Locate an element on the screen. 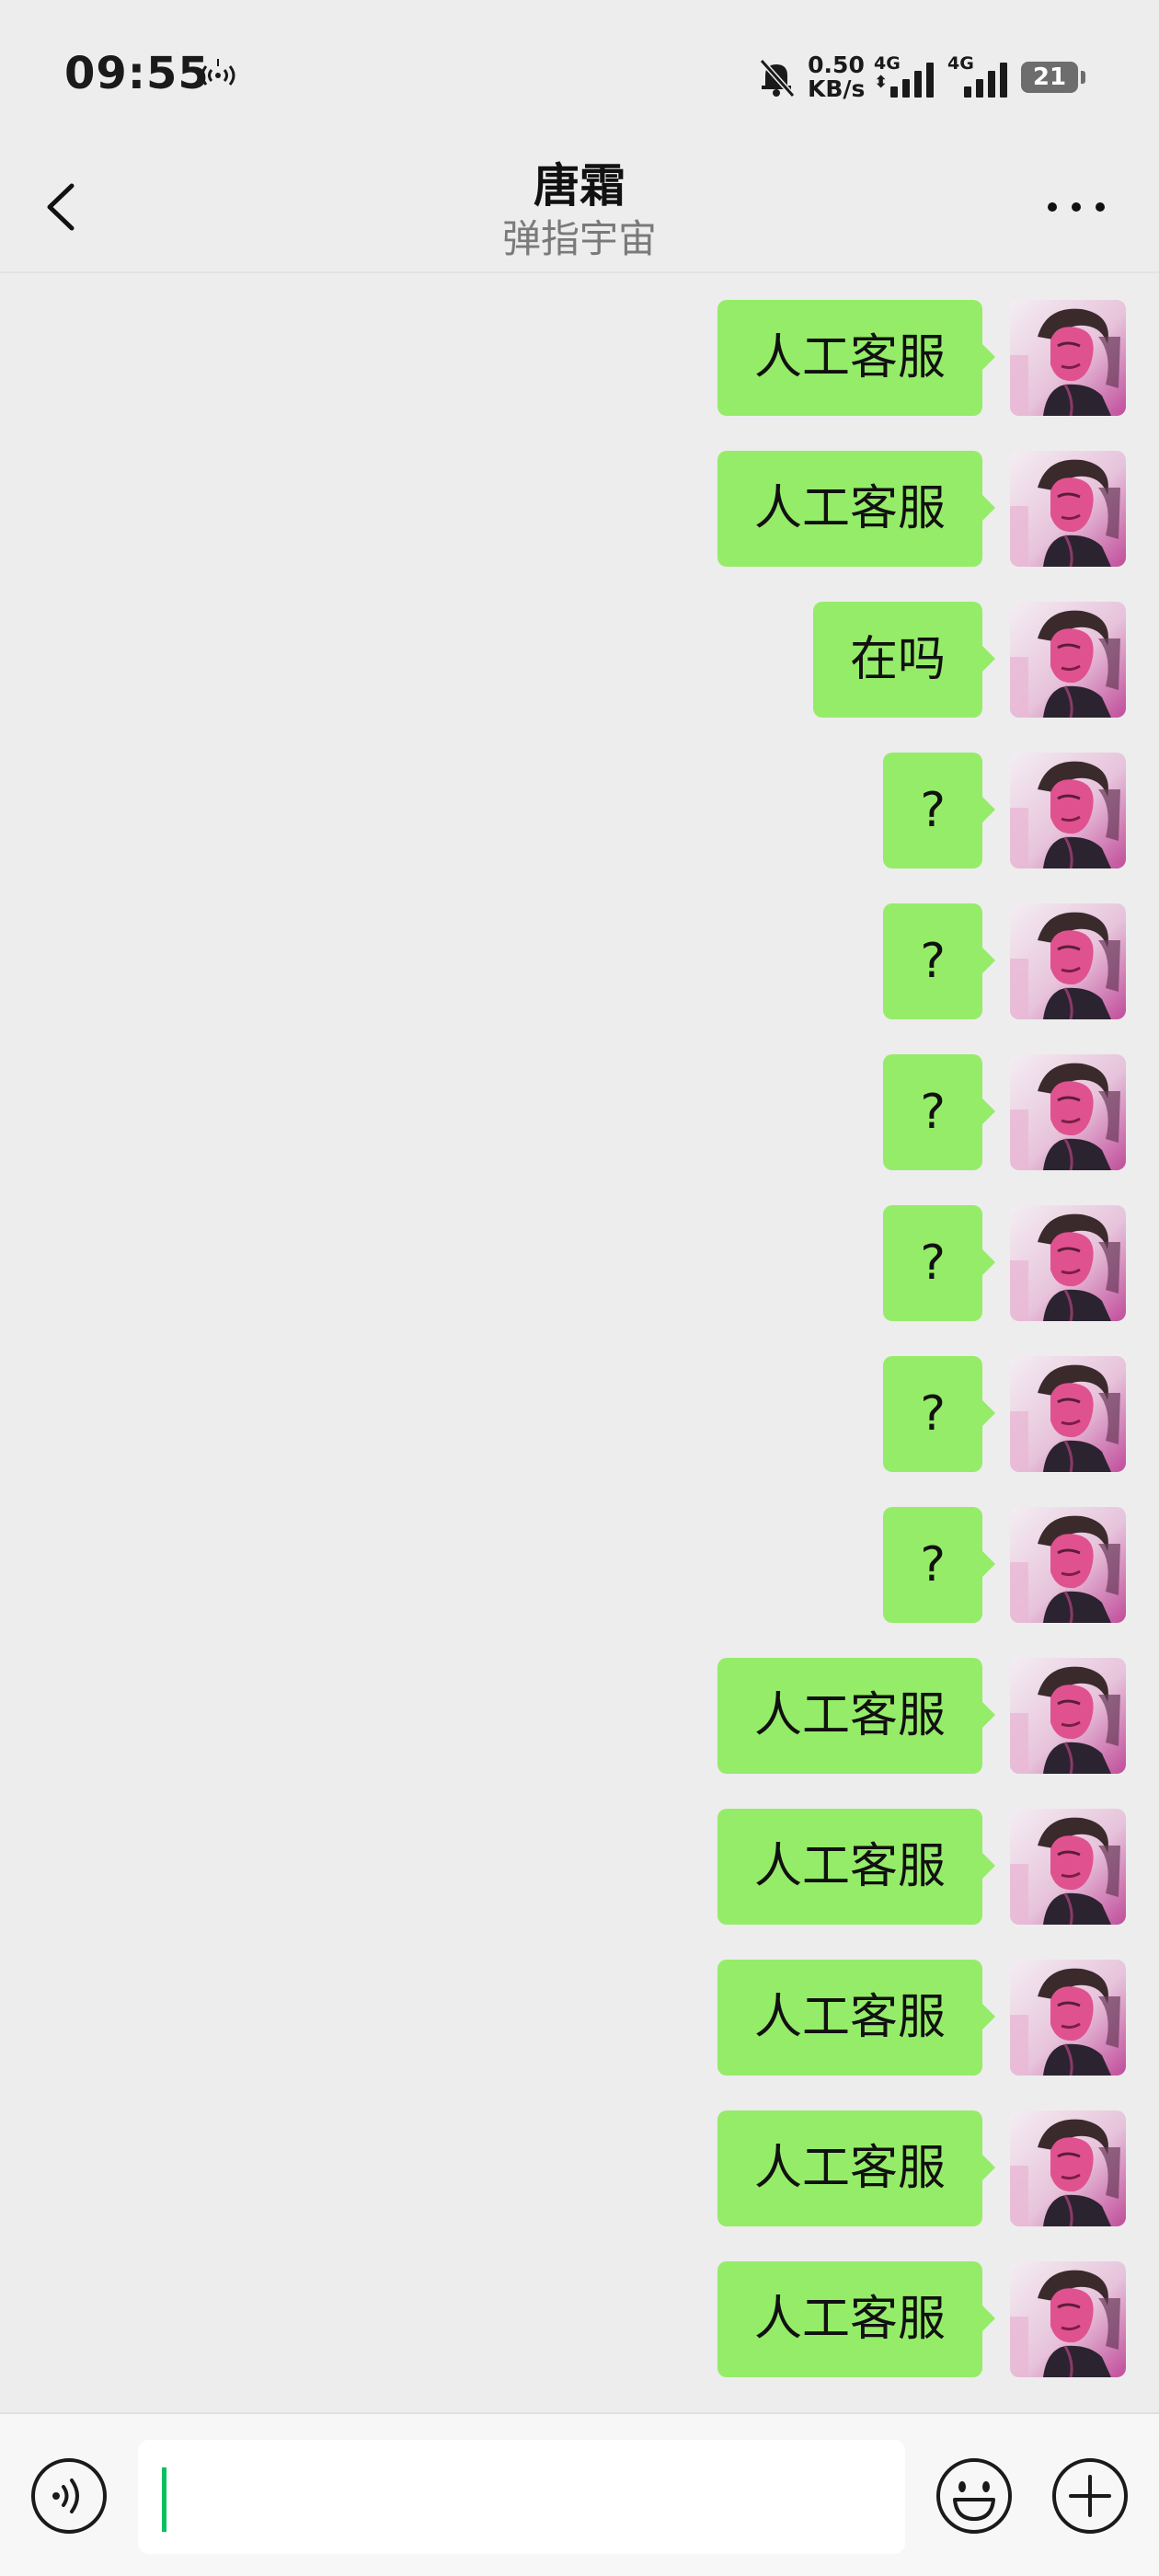 Image resolution: width=1159 pixels, height=2576 pixels. input-bar is located at coordinates (579, 2494).